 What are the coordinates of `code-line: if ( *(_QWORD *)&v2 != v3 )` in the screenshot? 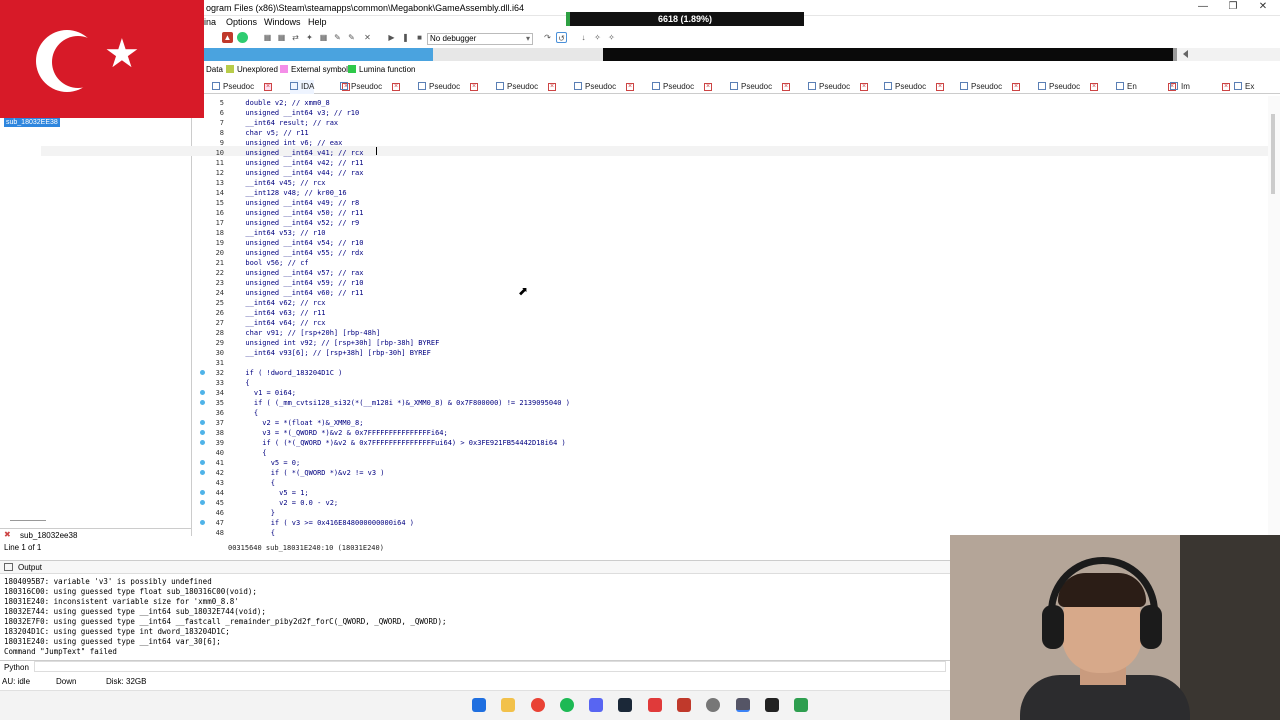 It's located at (311, 473).